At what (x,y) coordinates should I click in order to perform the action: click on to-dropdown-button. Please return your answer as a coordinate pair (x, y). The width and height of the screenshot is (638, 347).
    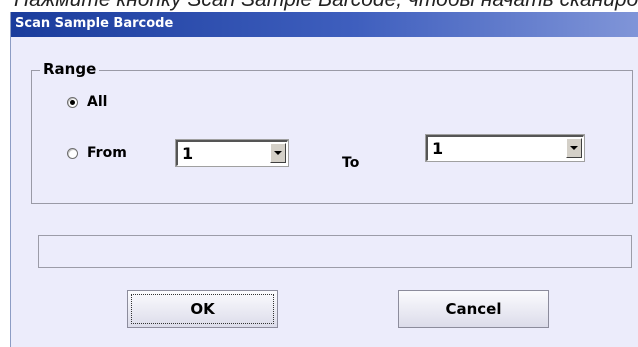
    Looking at the image, I should click on (574, 148).